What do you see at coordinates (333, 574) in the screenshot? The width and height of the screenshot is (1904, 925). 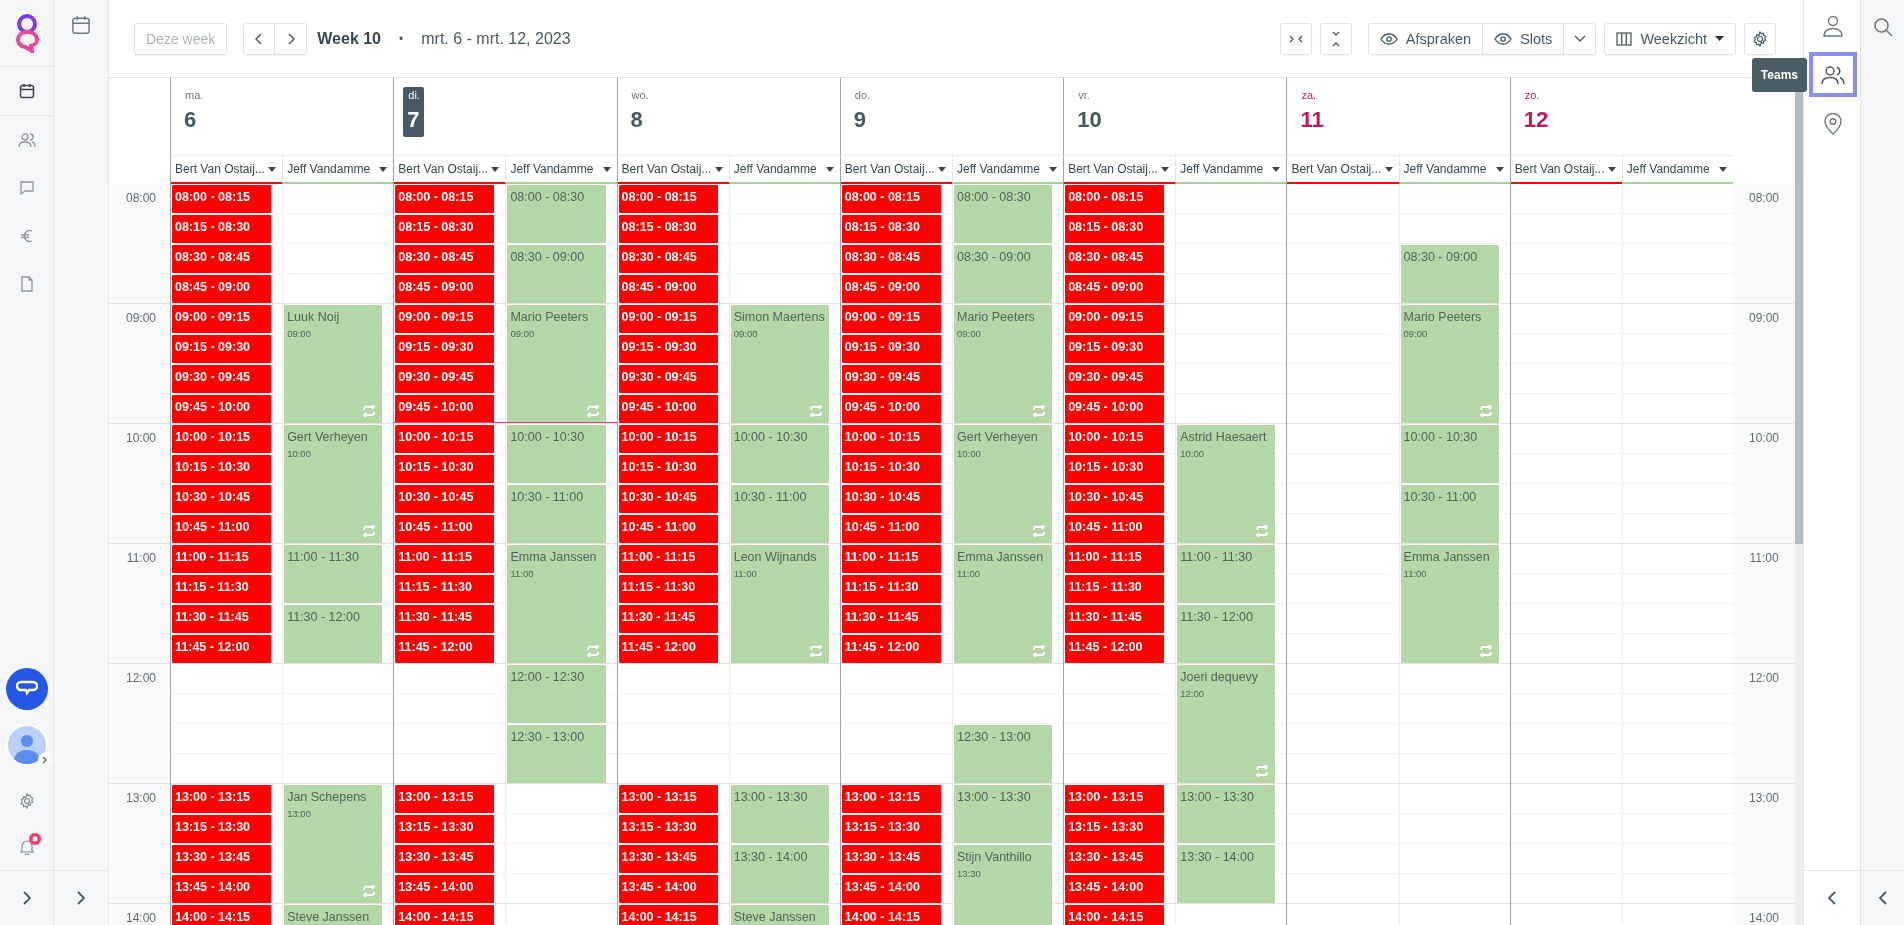 I see `open-slot: 11:00 - 11:30` at bounding box center [333, 574].